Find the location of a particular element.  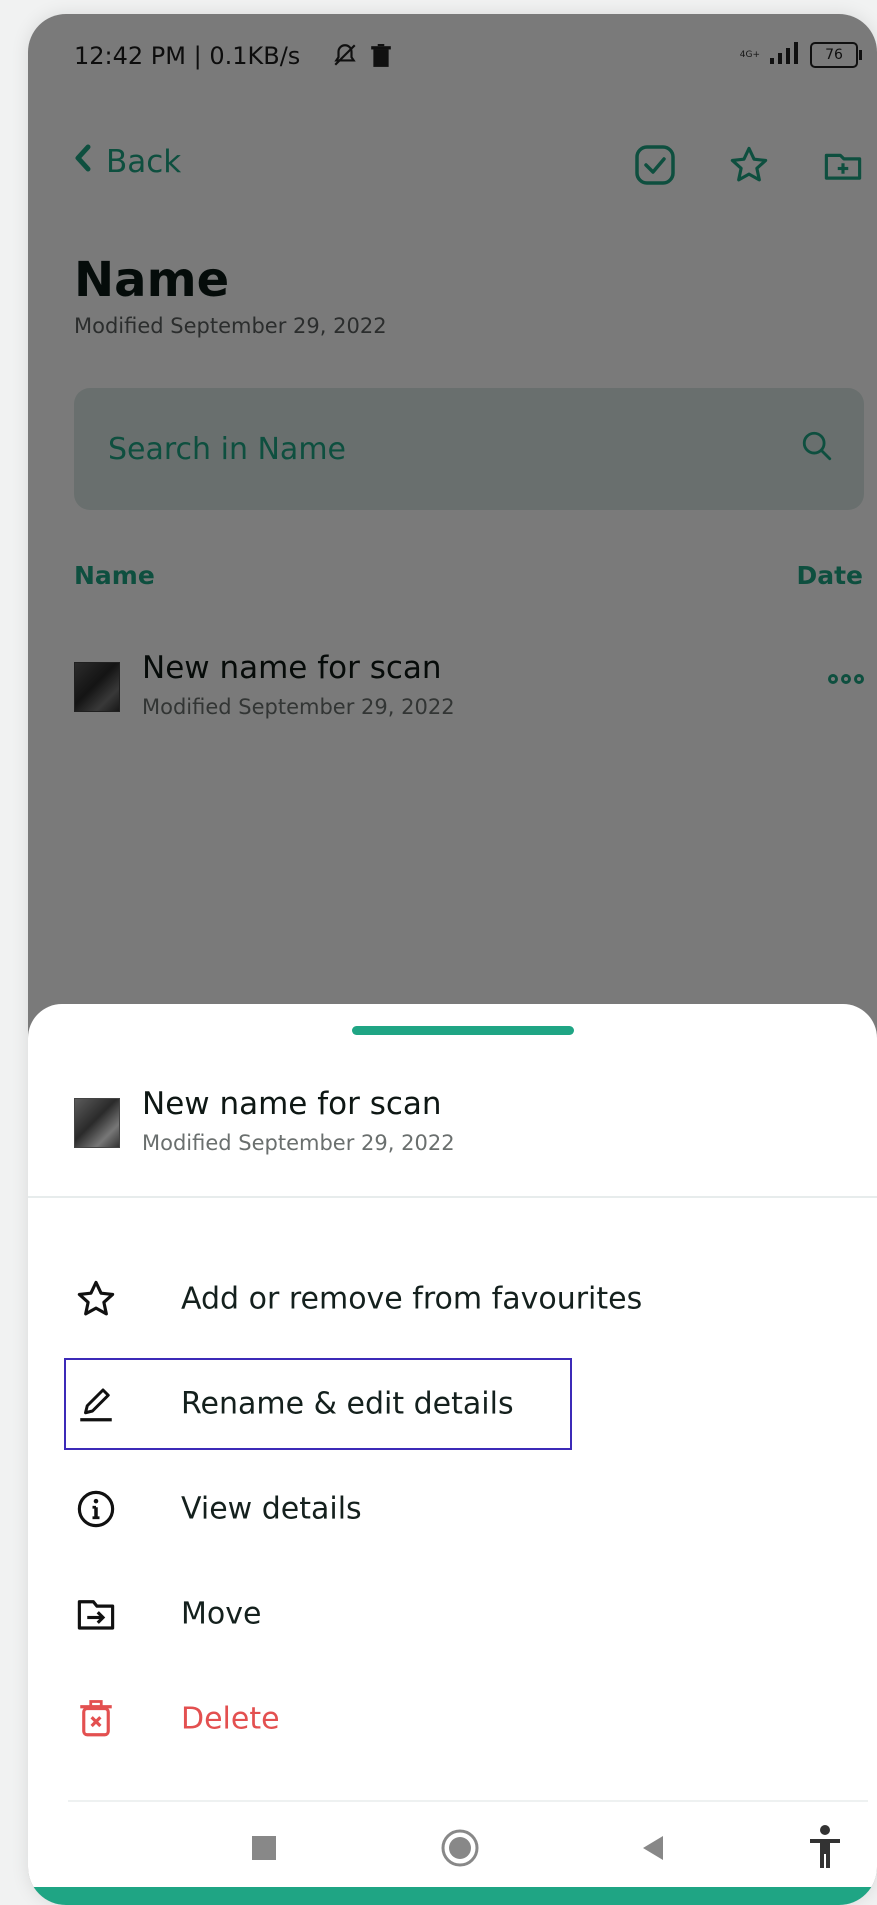

network-label: 4G+ is located at coordinates (749, 54).